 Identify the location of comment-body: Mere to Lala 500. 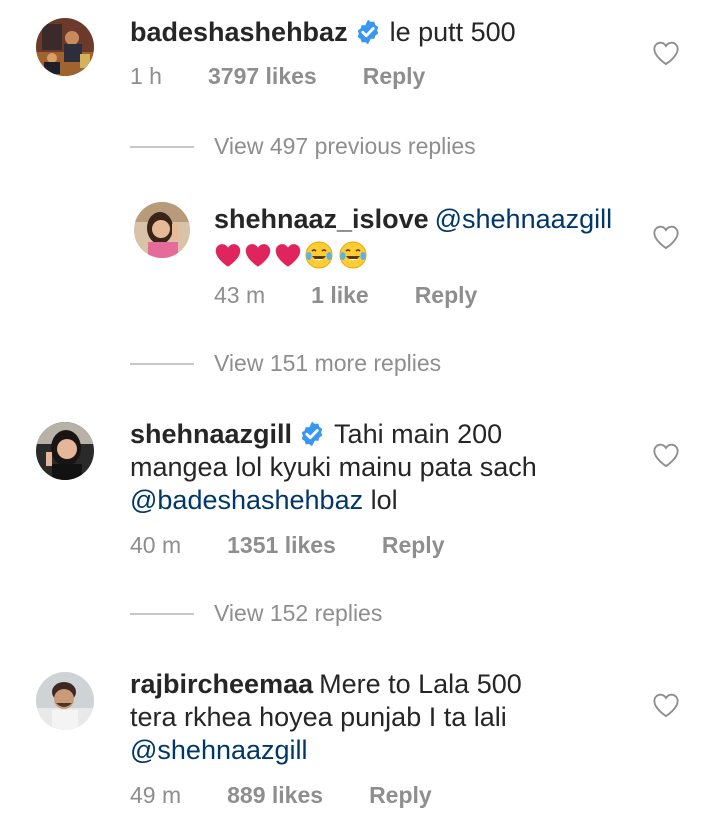
(420, 684).